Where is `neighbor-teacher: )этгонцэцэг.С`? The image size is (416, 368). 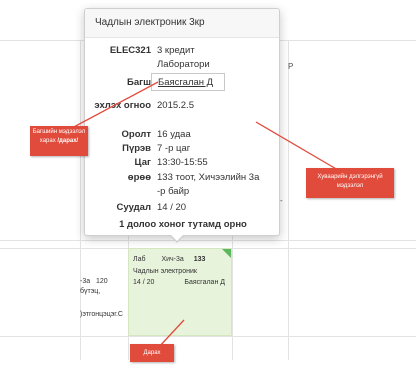 neighbor-teacher: )этгонцэцэг.С is located at coordinates (101, 314).